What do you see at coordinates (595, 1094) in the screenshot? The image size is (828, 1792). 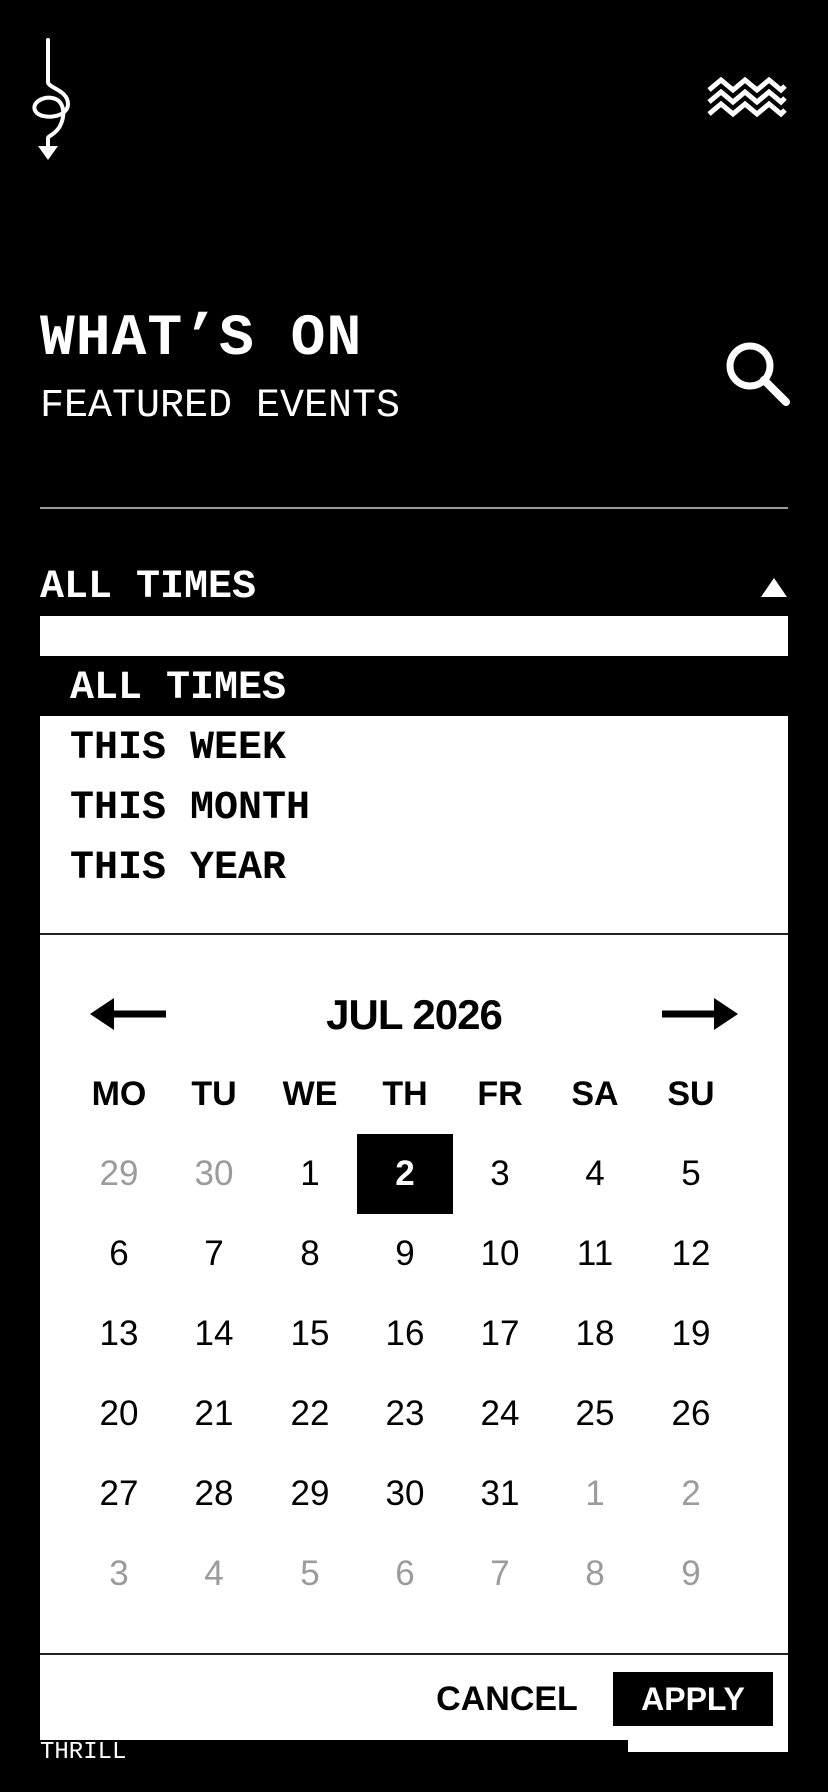 I see `weekday-label: SA` at bounding box center [595, 1094].